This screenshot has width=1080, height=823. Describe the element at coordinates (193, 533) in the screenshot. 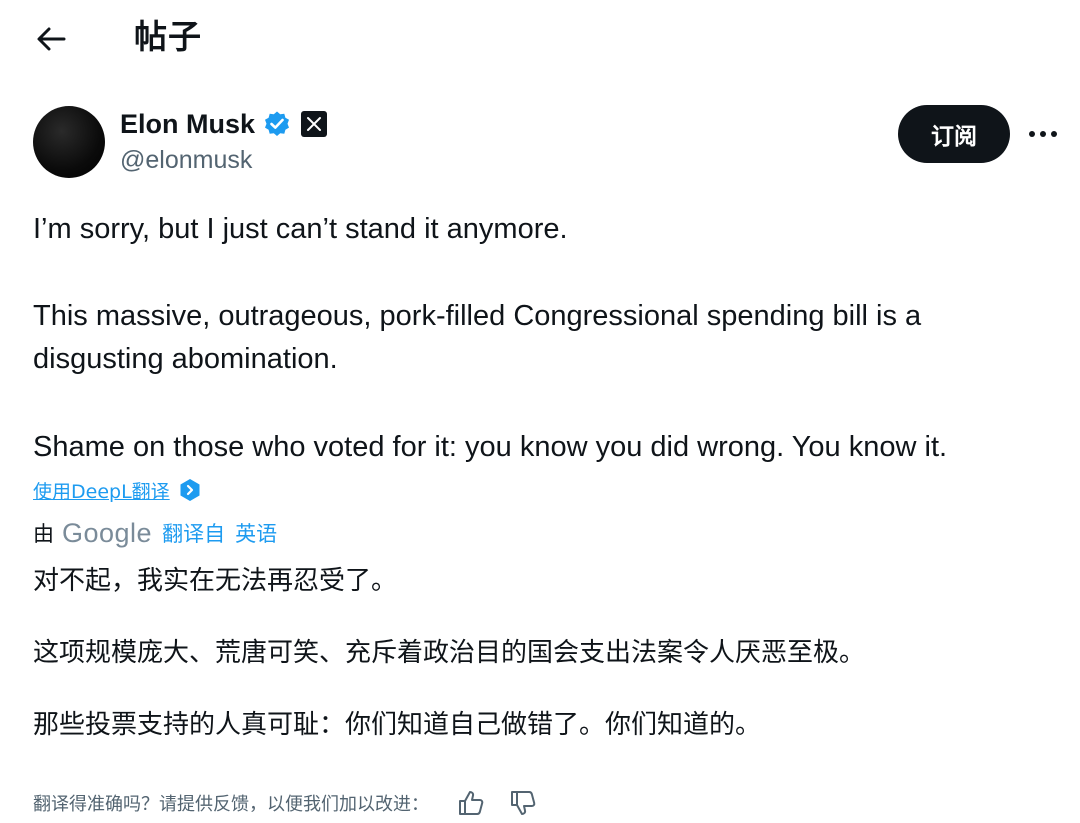

I see `translated-from-label: 翻译自` at that location.